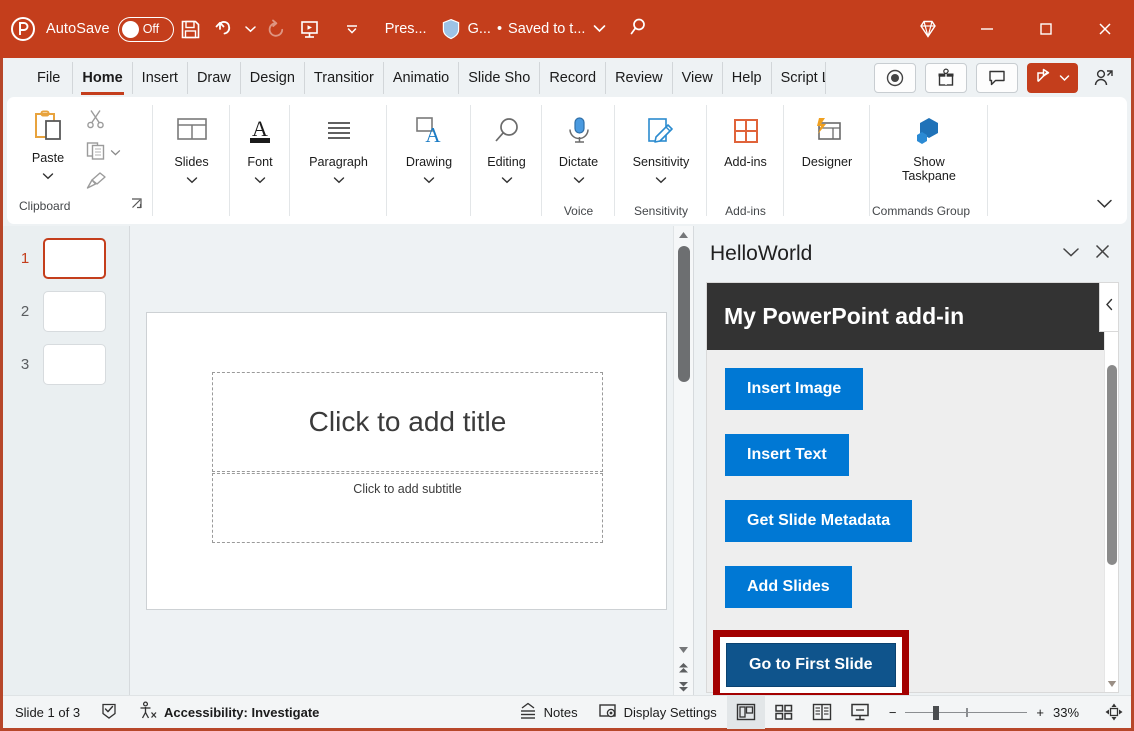  Describe the element at coordinates (407, 508) in the screenshot. I see `subtitle-placeholder: Click to add subtitle` at that location.